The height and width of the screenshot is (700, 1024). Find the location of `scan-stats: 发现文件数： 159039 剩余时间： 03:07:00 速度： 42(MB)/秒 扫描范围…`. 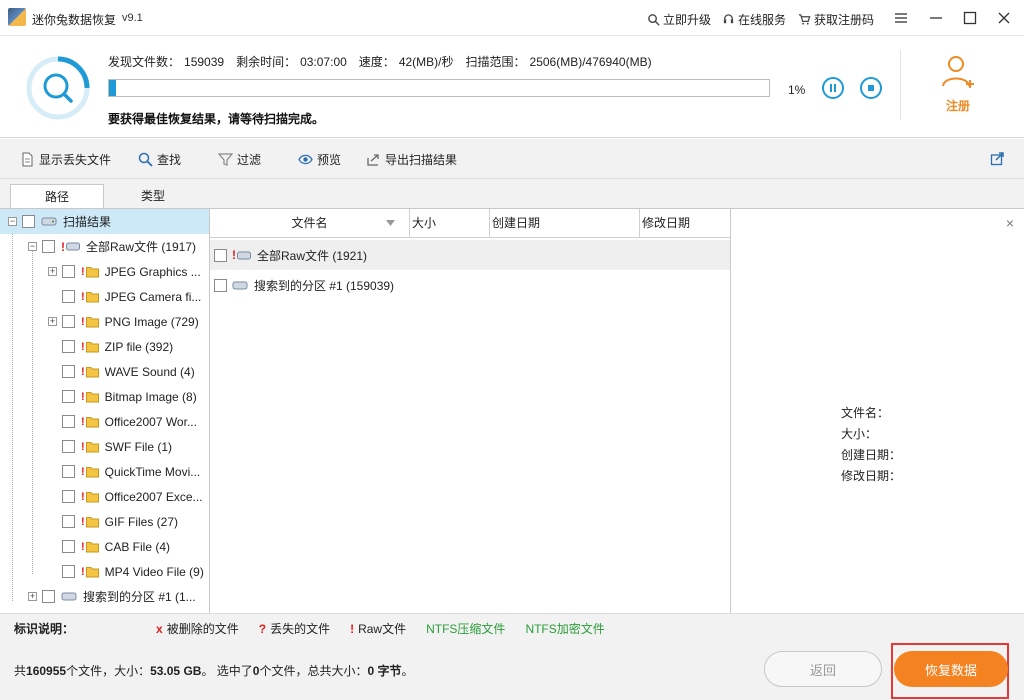

scan-stats: 发现文件数： 159039 剩余时间： 03:07:00 速度： 42(MB)/秒 扫描范围… is located at coordinates (382, 61).